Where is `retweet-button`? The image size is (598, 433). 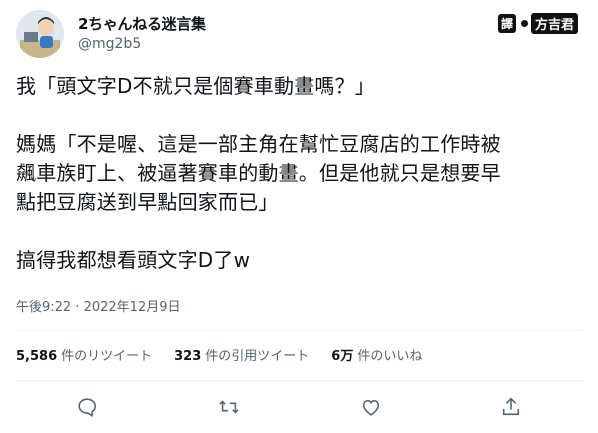 retweet-button is located at coordinates (230, 408).